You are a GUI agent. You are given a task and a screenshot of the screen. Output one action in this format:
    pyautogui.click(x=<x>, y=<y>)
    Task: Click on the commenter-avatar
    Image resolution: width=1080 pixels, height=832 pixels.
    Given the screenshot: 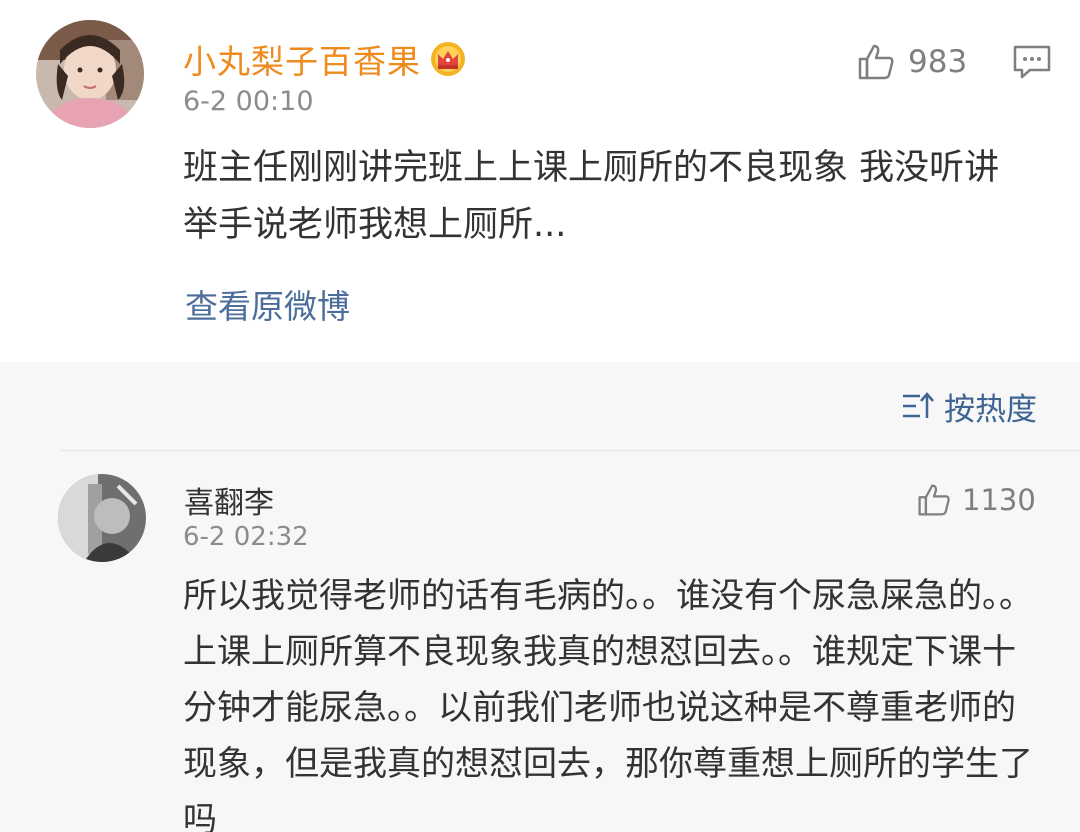 What is the action you would take?
    pyautogui.click(x=102, y=518)
    